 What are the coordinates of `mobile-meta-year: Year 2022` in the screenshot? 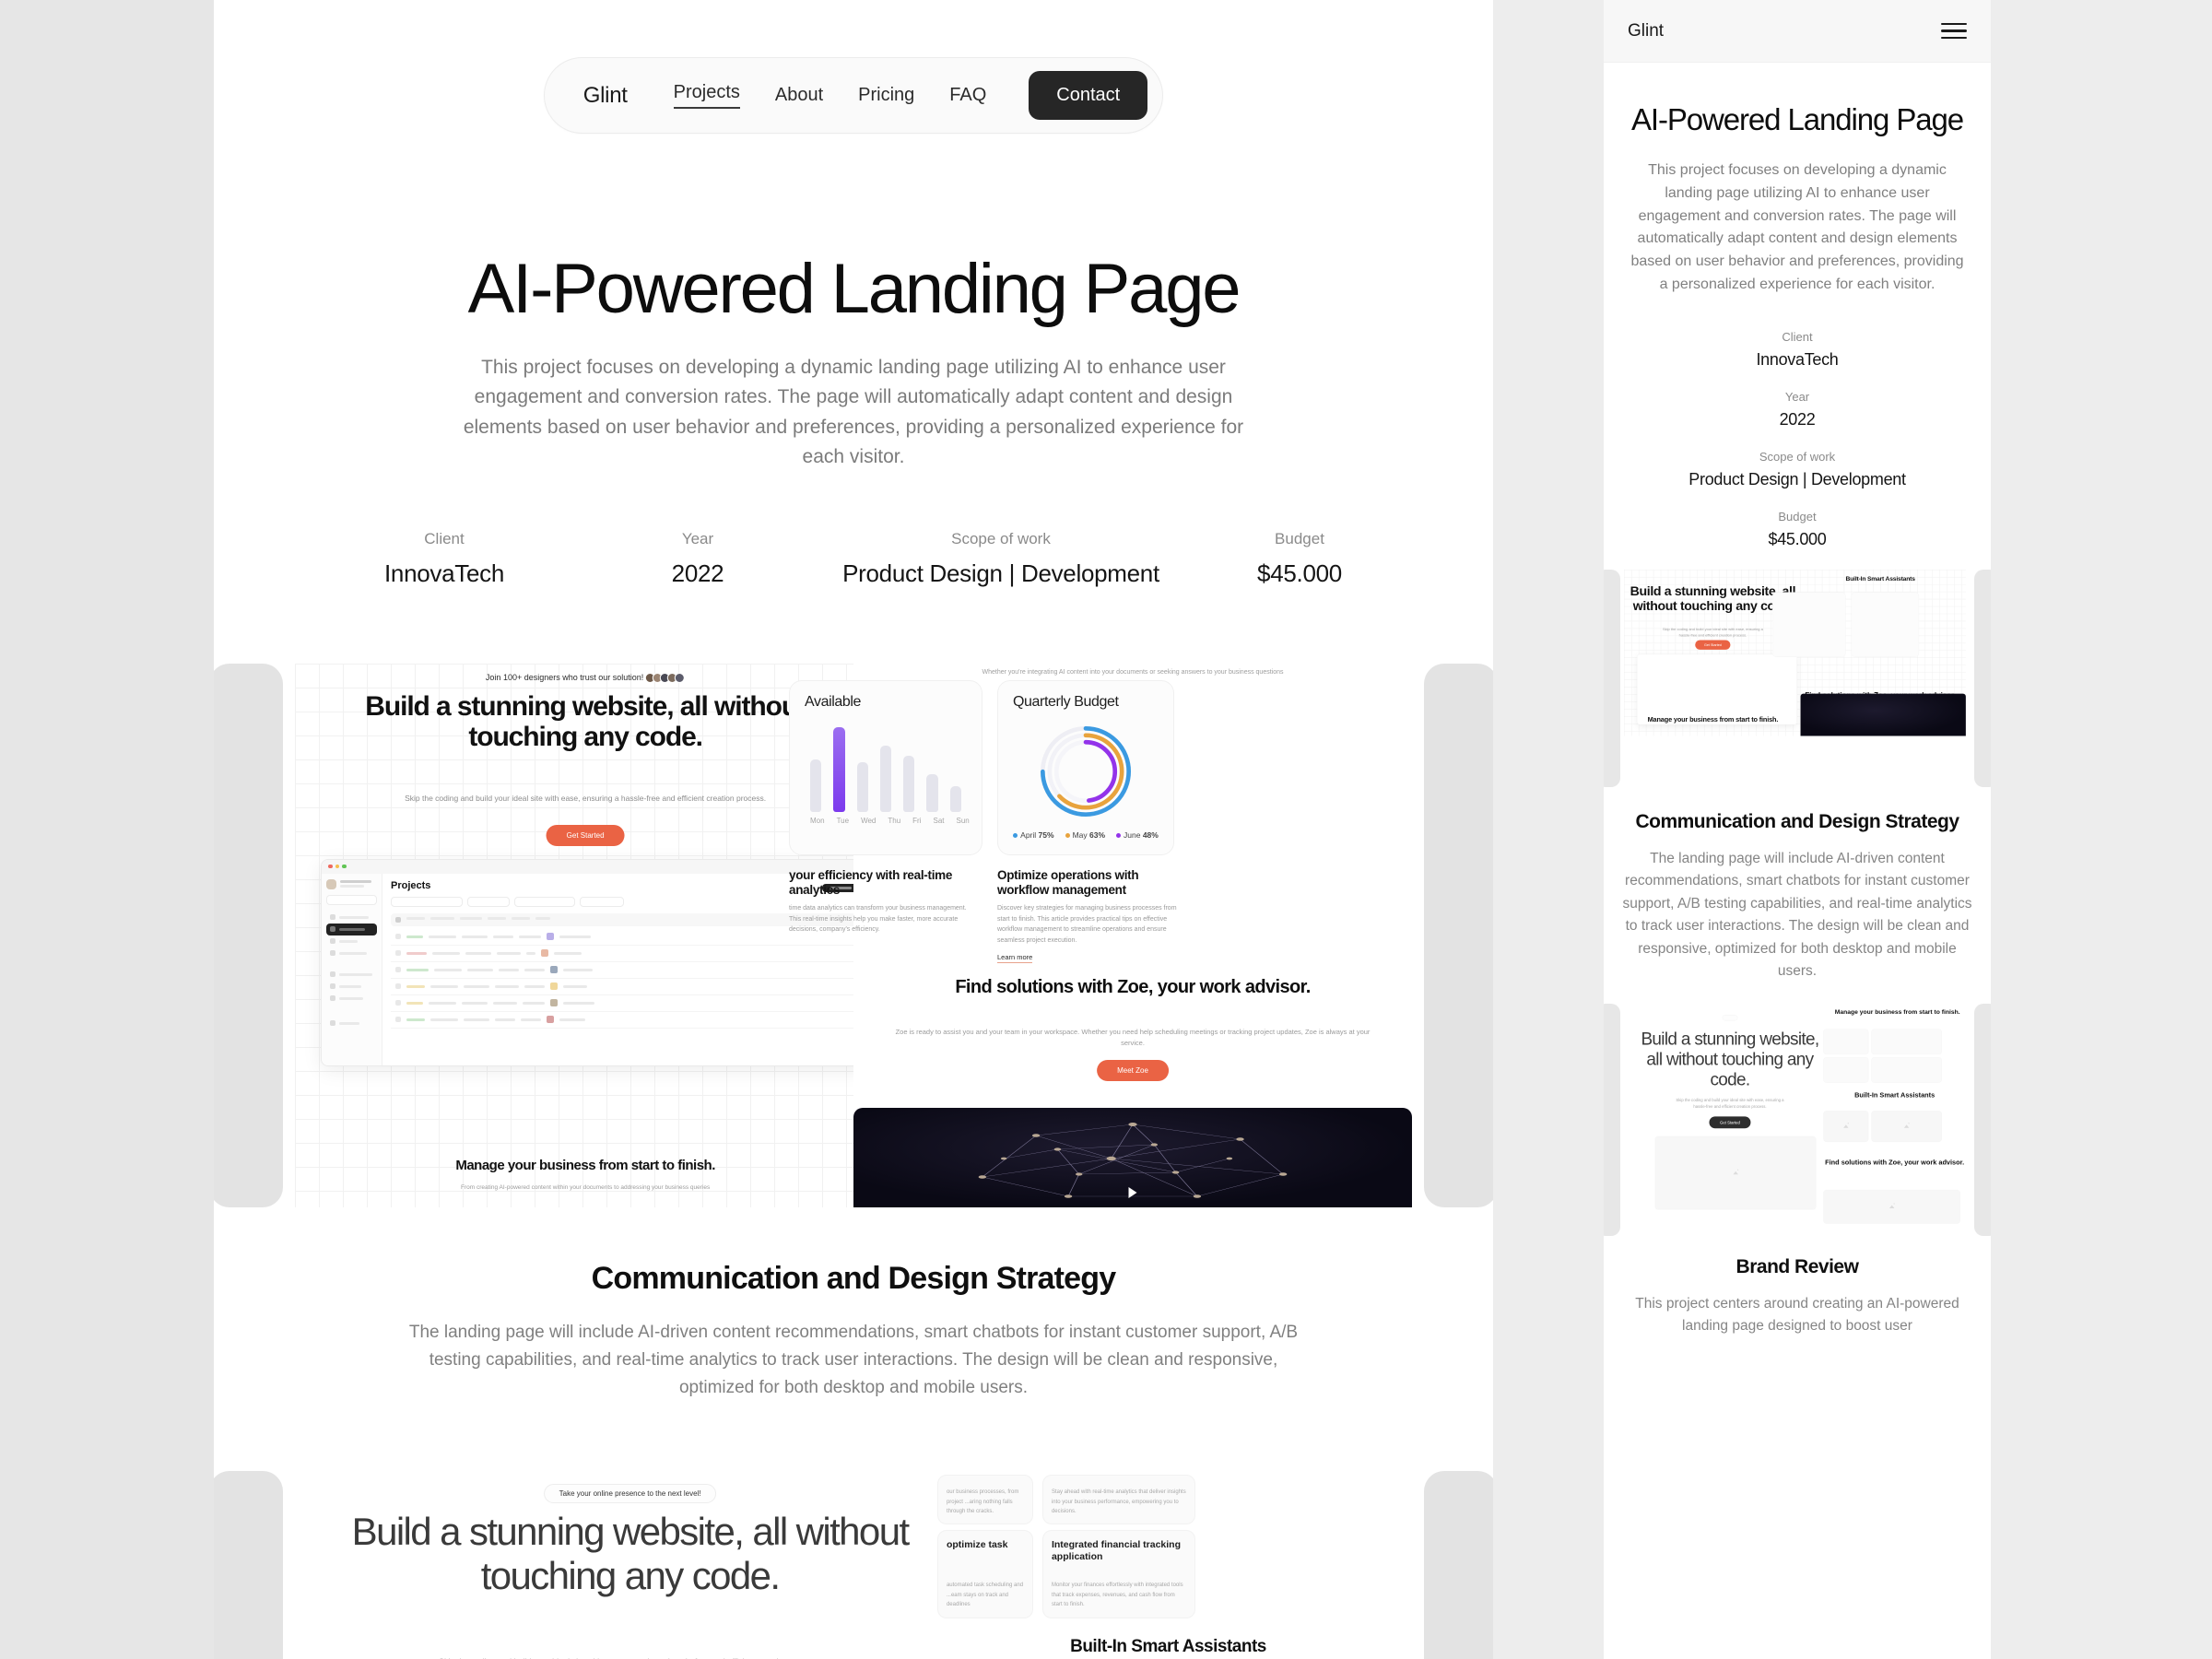 It's located at (1797, 409).